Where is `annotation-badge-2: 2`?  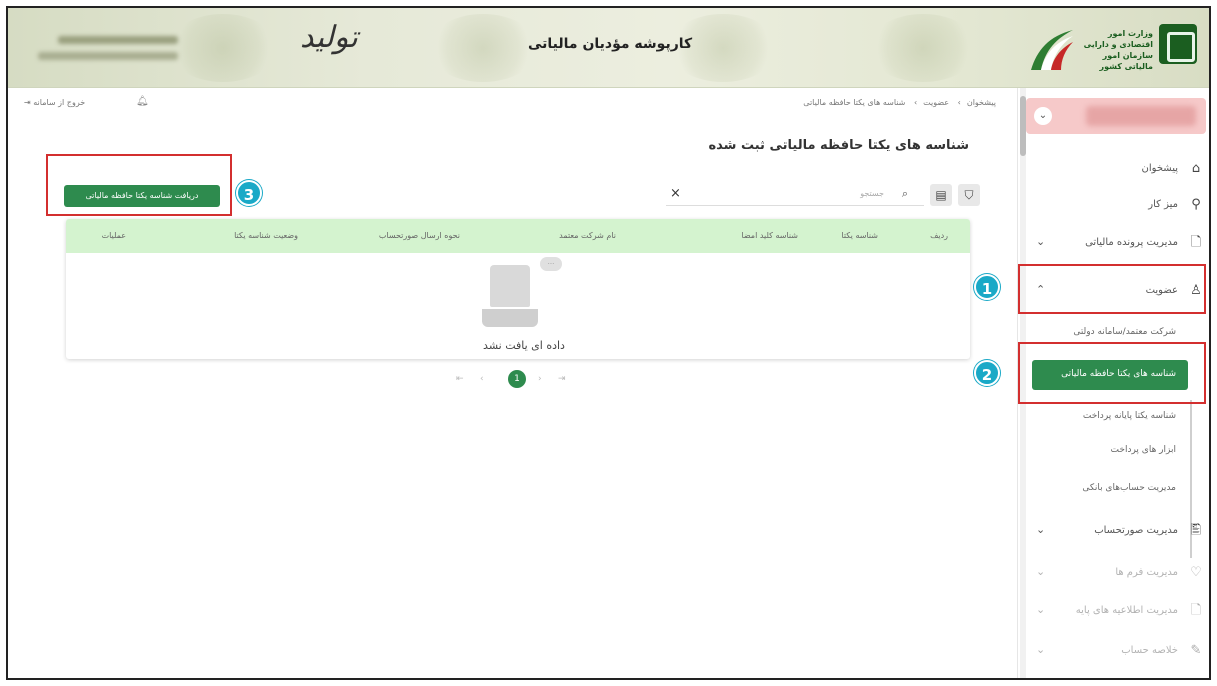
annotation-badge-2: 2 is located at coordinates (987, 373).